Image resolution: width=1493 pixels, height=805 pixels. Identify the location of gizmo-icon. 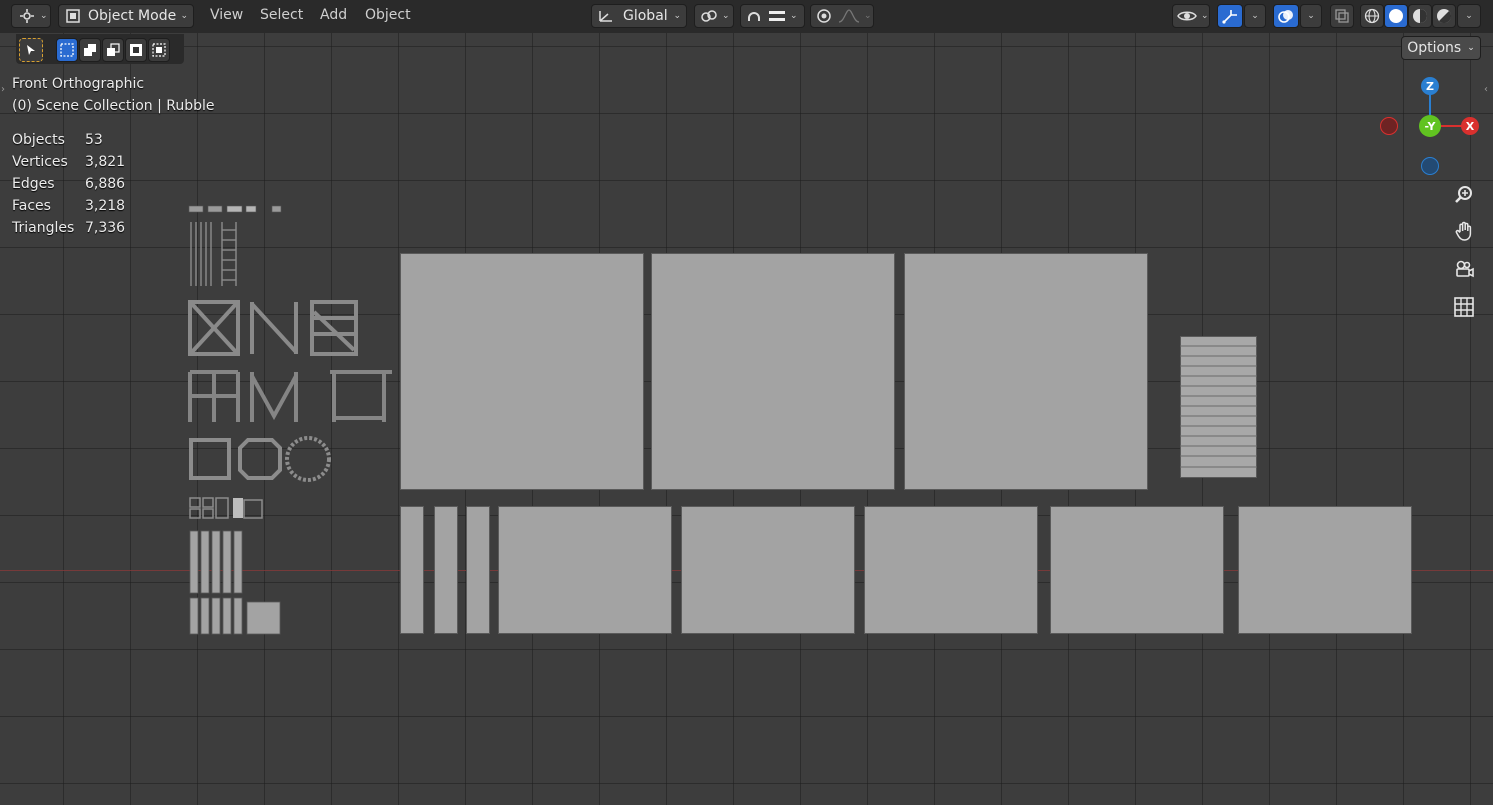
(1230, 16).